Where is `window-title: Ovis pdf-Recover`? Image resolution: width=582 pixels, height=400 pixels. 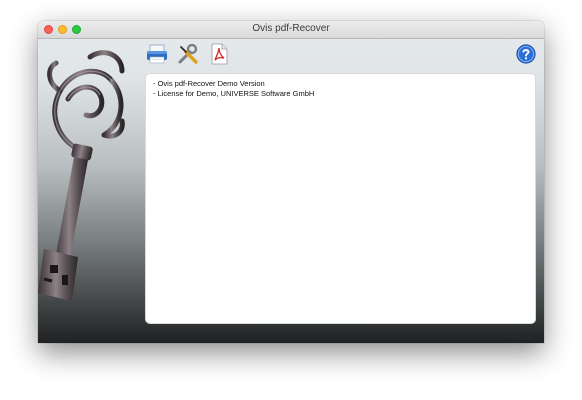 window-title: Ovis pdf-Recover is located at coordinates (291, 28).